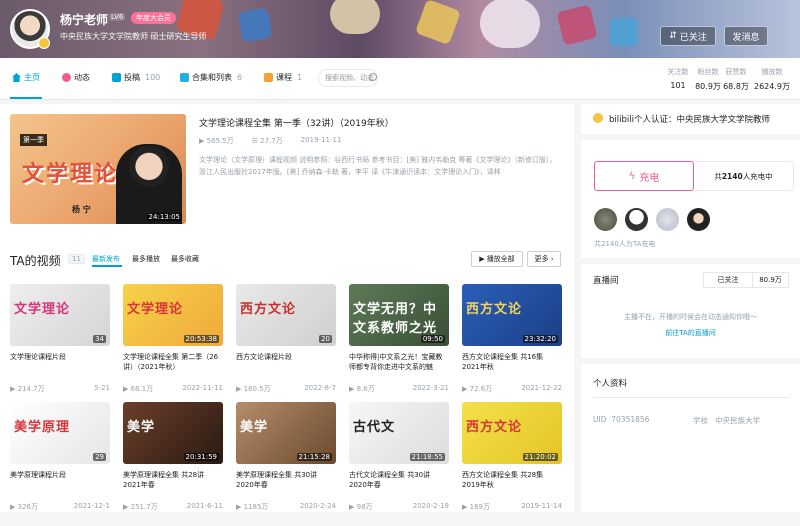 This screenshot has width=800, height=526. Describe the element at coordinates (399, 367) in the screenshot. I see `video-title: 中华称得|中文系之光！宝藏教师都专背你走进中文系的魅` at that location.